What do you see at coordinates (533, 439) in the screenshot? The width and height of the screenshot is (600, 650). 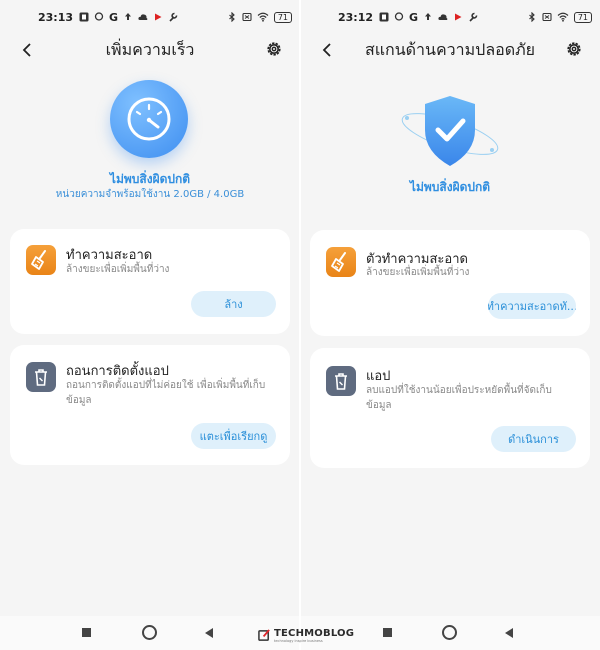 I see `proceed-button: ดำเนินการ` at bounding box center [533, 439].